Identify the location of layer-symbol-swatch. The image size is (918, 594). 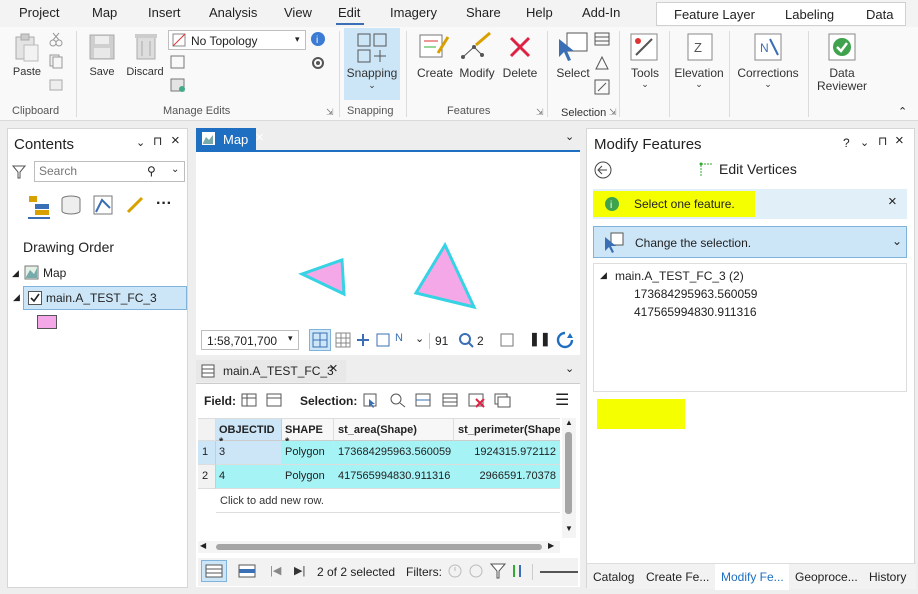
(47, 322).